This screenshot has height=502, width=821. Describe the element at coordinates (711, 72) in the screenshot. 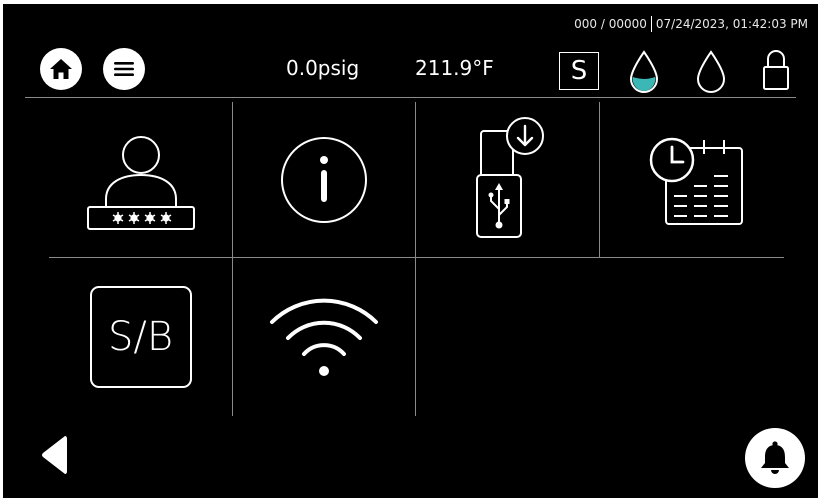

I see `water-drop-outline-icon` at that location.